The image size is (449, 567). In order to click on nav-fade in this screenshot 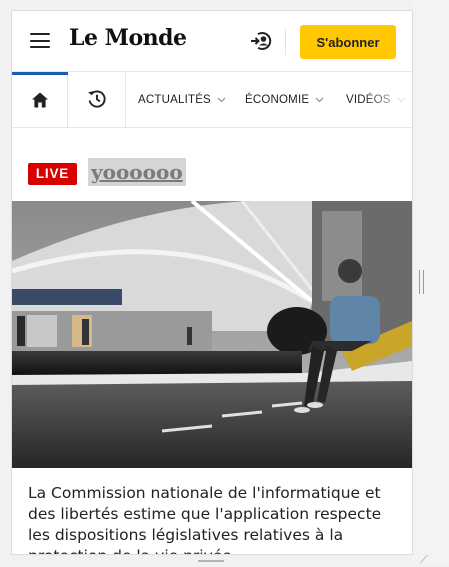, I will do `click(387, 99)`.